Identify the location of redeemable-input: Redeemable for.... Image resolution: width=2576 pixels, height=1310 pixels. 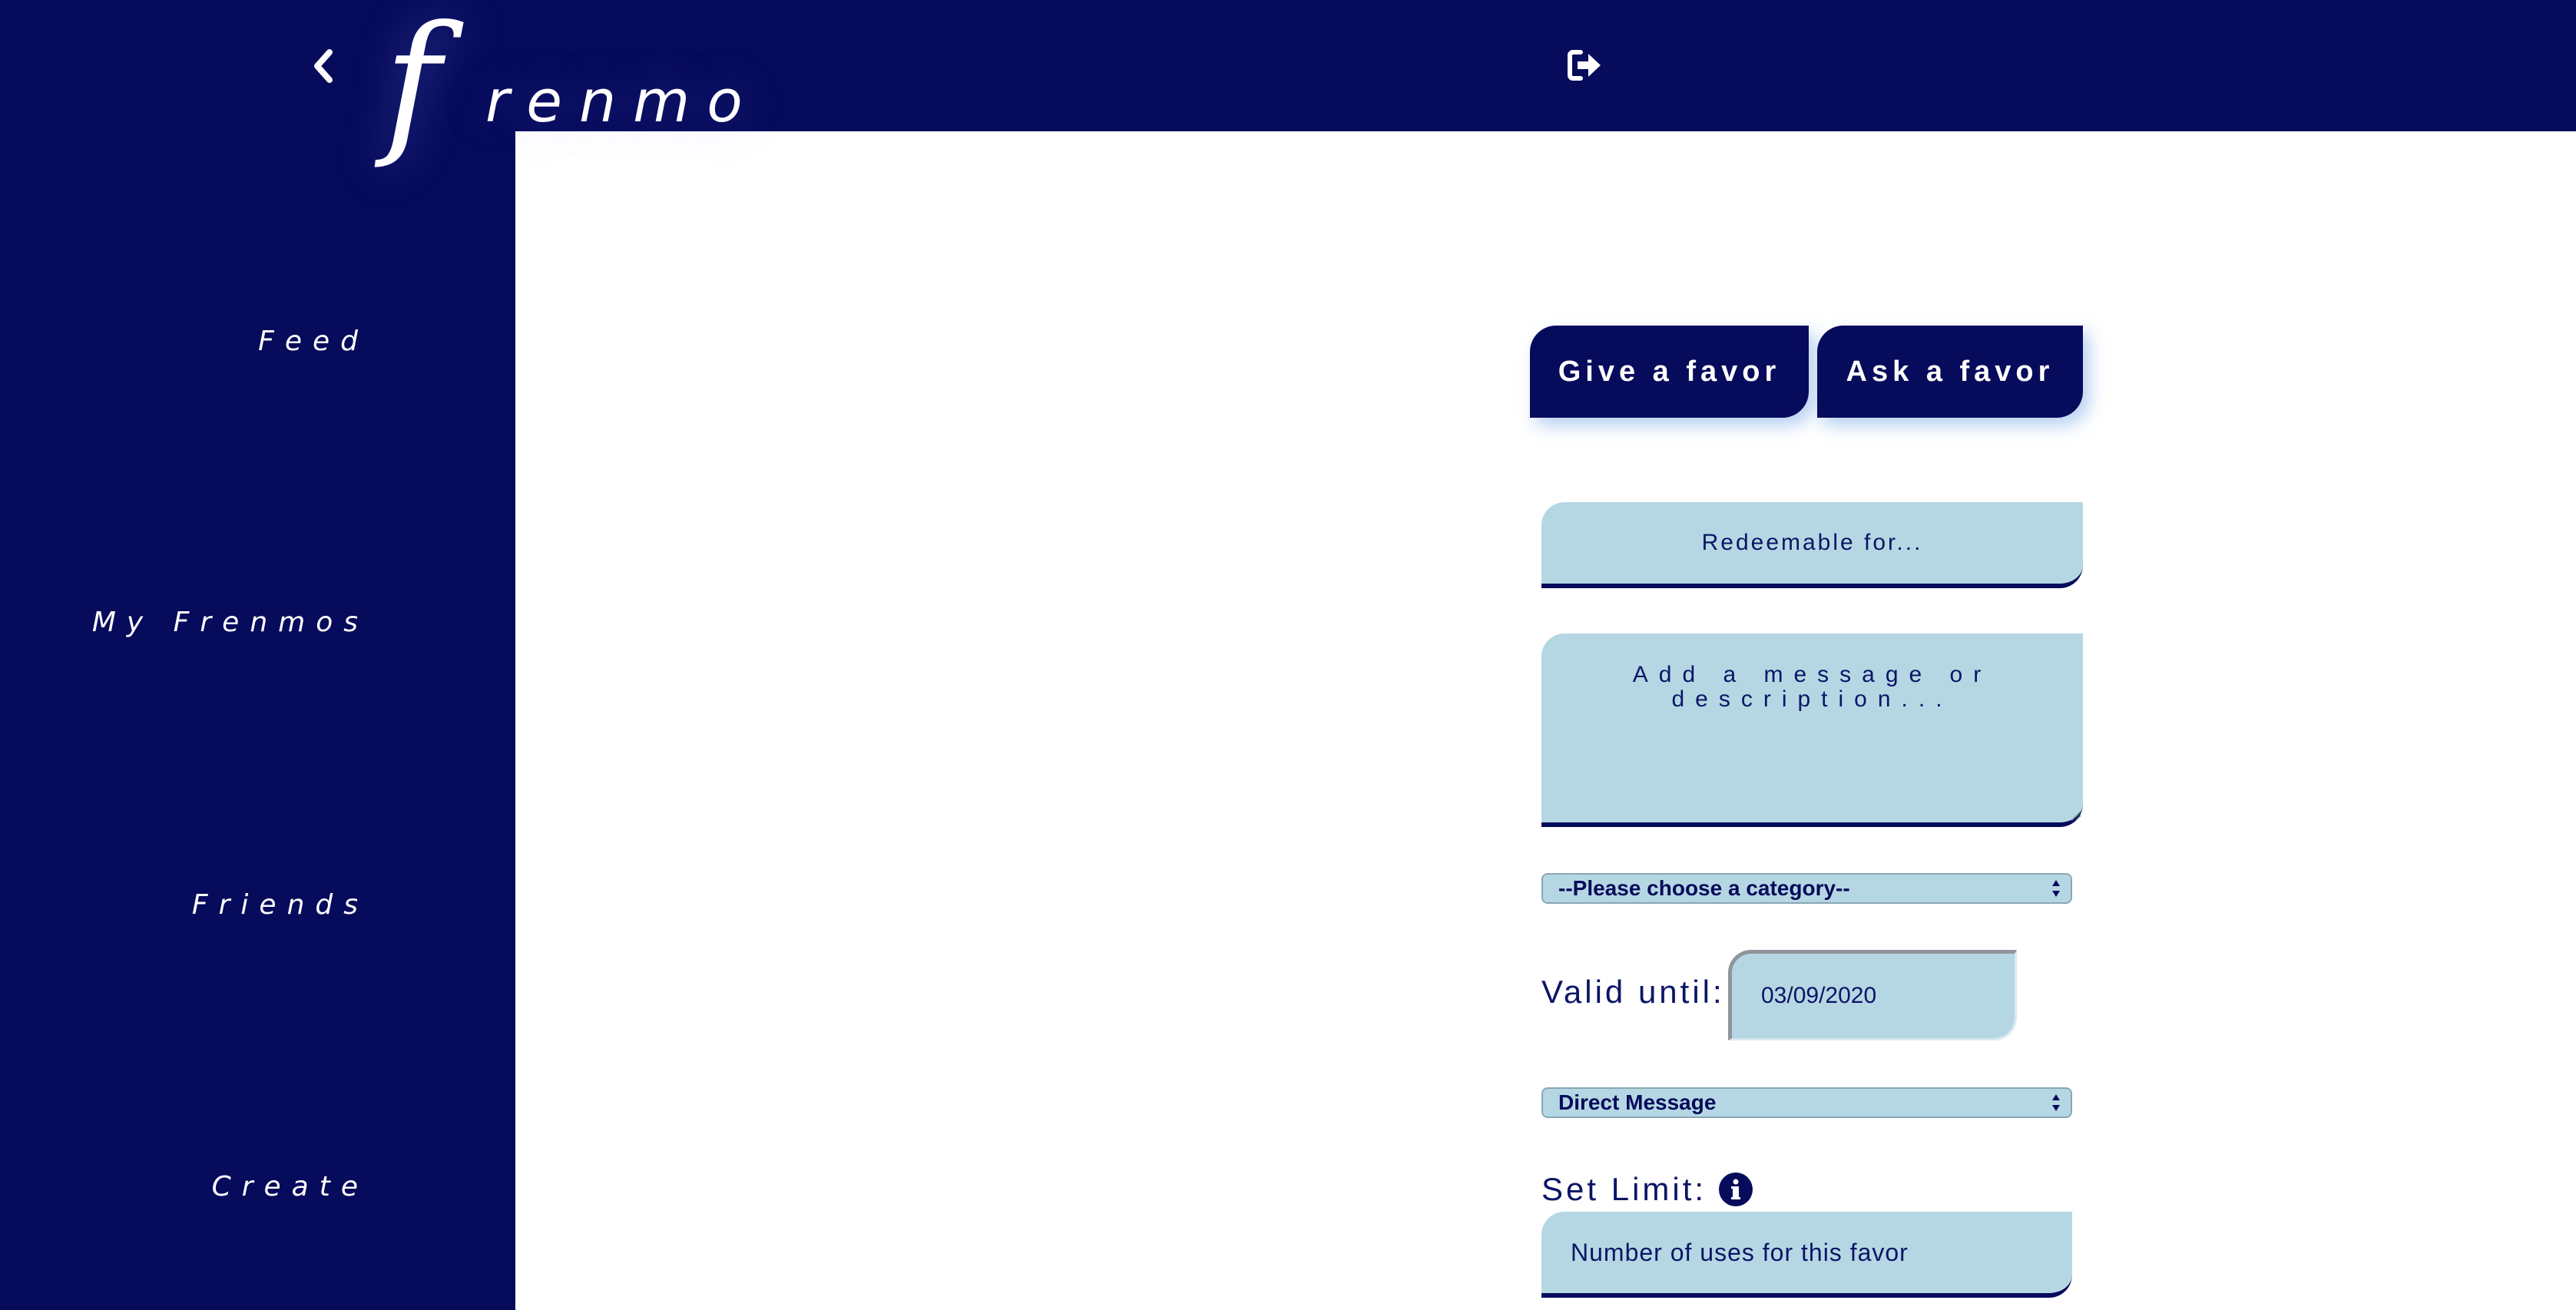
(1812, 545).